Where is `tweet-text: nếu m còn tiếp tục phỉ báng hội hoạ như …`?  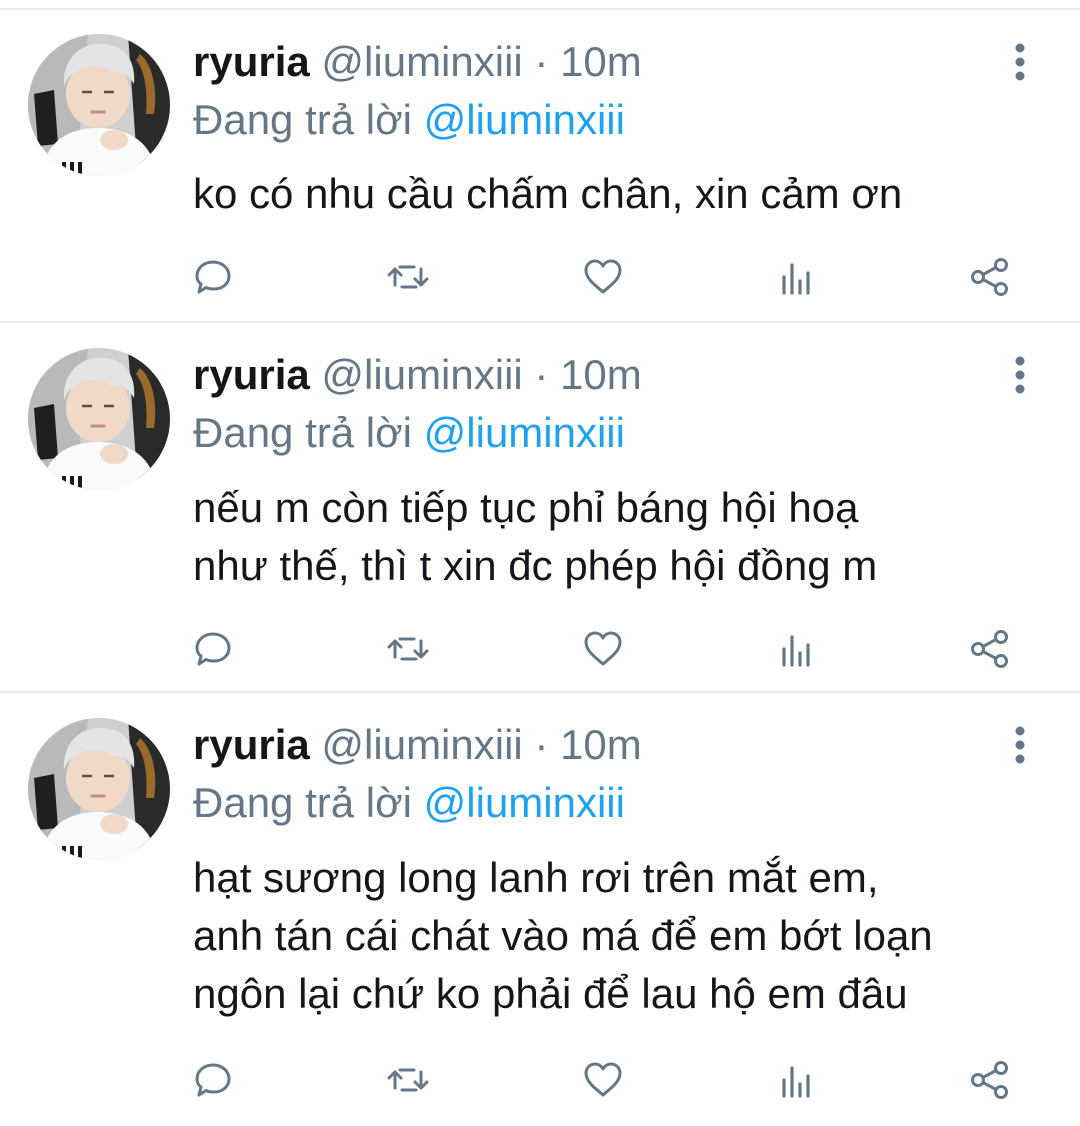
tweet-text: nếu m còn tiếp tục phỉ báng hội hoạ như … is located at coordinates (535, 536).